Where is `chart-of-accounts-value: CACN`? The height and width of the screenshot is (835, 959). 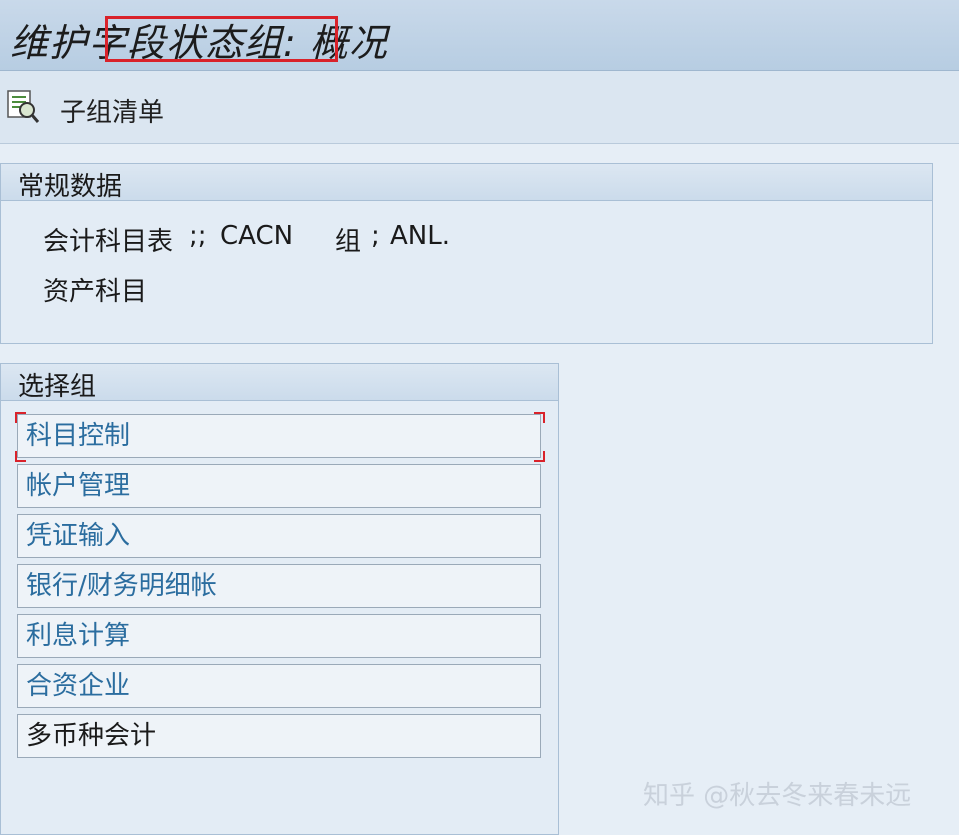
chart-of-accounts-value: CACN is located at coordinates (257, 236).